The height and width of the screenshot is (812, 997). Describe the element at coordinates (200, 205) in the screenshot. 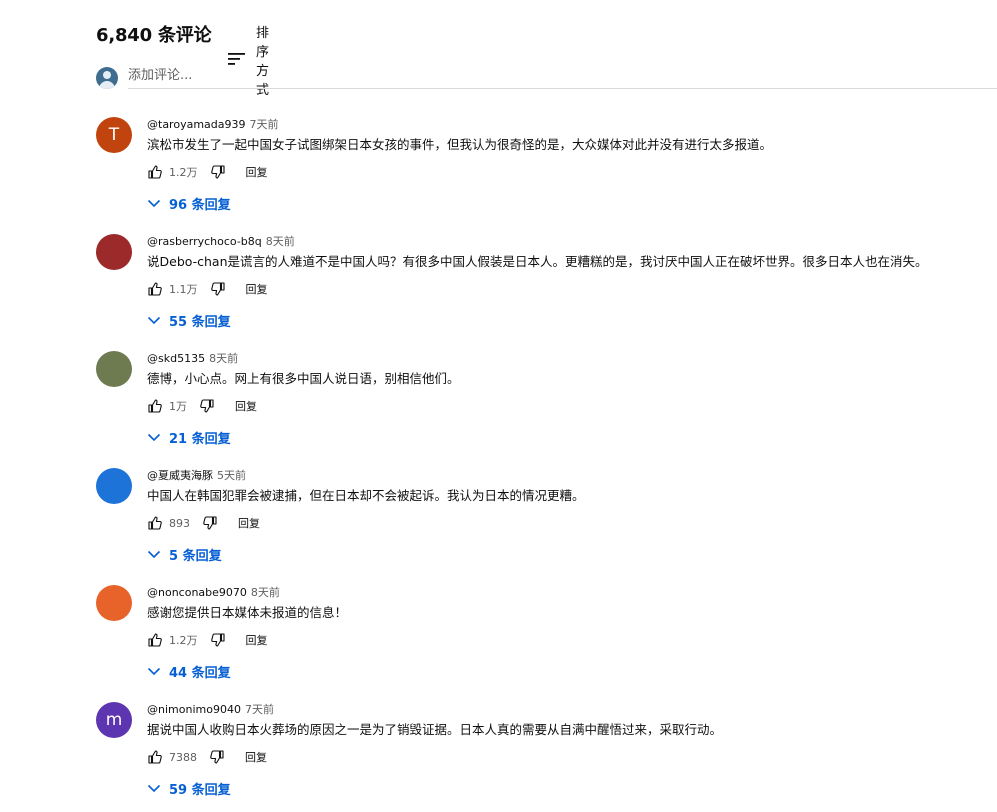

I see `replies-count: 96 条回复` at that location.